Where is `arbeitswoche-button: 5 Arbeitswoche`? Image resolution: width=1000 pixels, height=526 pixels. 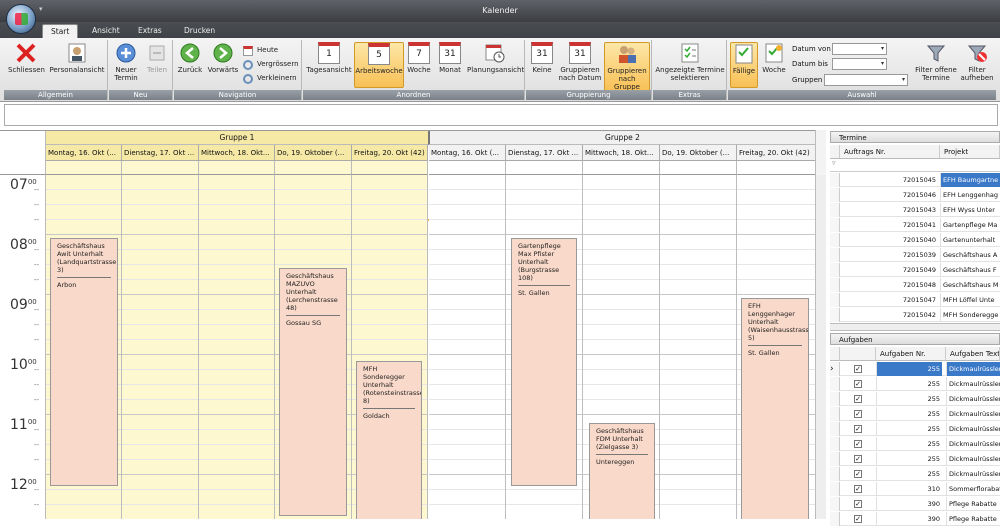 arbeitswoche-button: 5 Arbeitswoche is located at coordinates (379, 65).